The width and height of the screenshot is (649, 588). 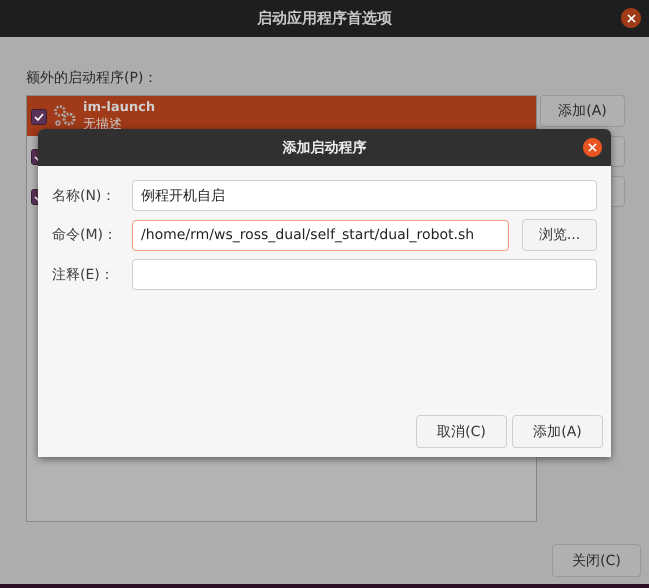 I want to click on list-label: 额外的启动程序(P)：, so click(x=92, y=78).